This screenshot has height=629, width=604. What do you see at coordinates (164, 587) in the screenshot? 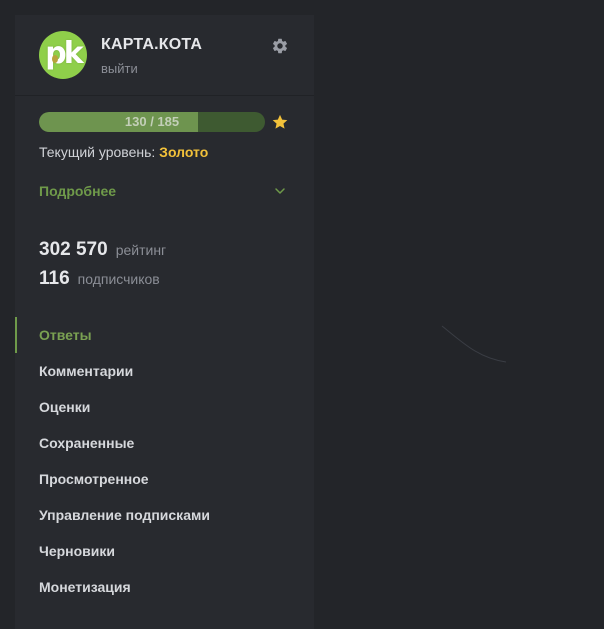
I see `menu-item-monetization: Монетизация` at bounding box center [164, 587].